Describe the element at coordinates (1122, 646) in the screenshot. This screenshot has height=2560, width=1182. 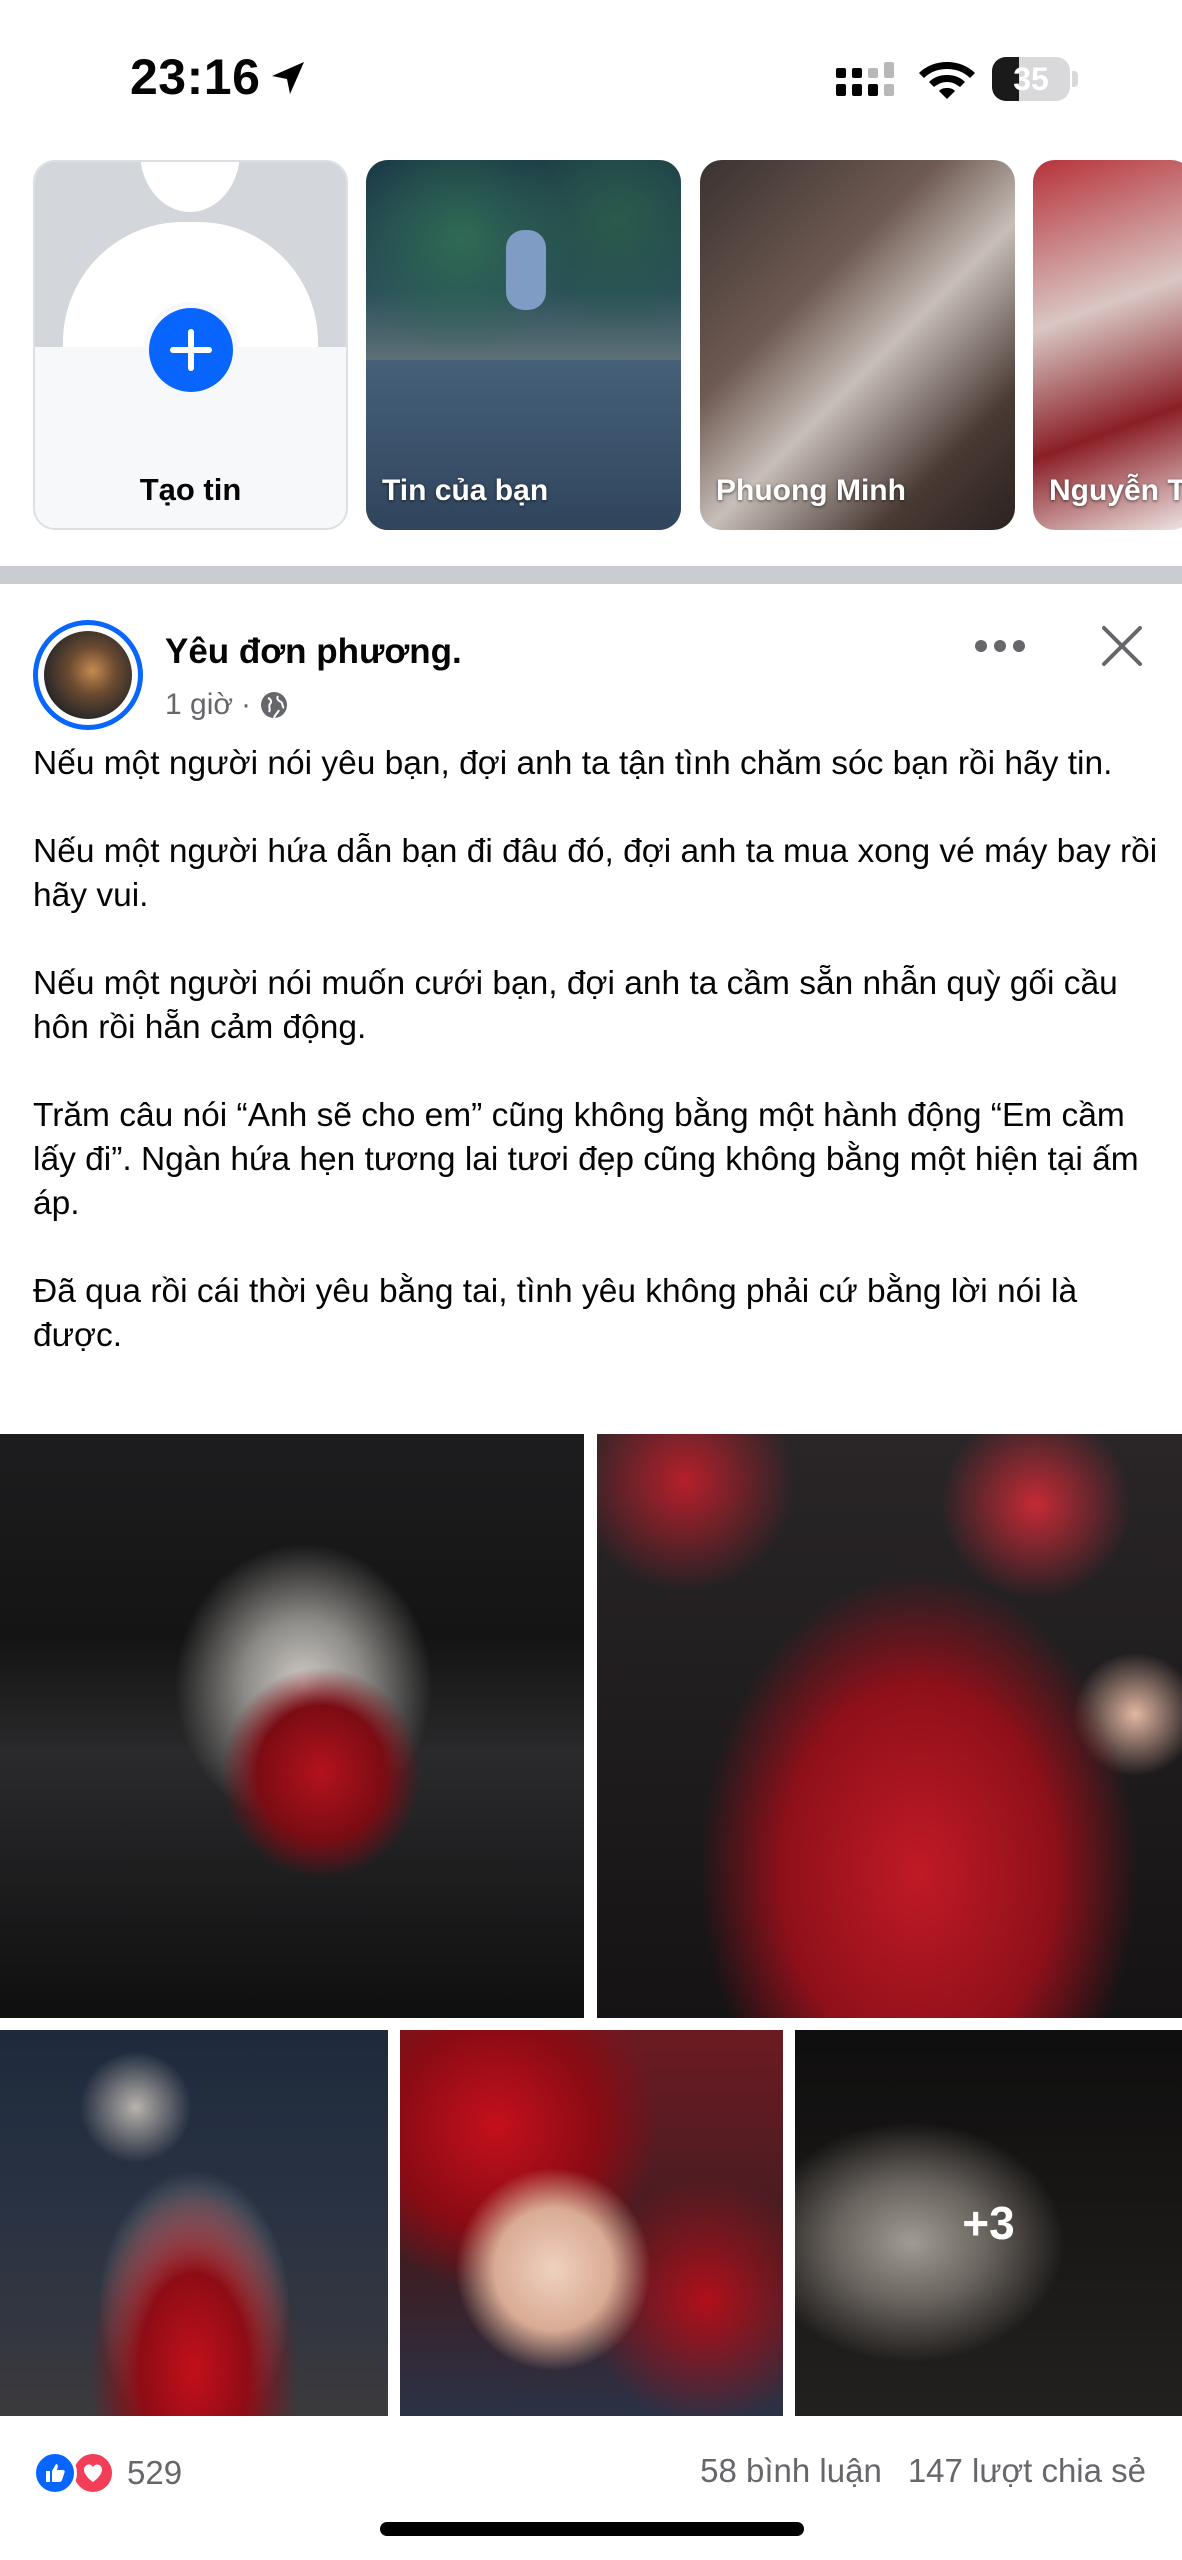
I see `close-icon` at that location.